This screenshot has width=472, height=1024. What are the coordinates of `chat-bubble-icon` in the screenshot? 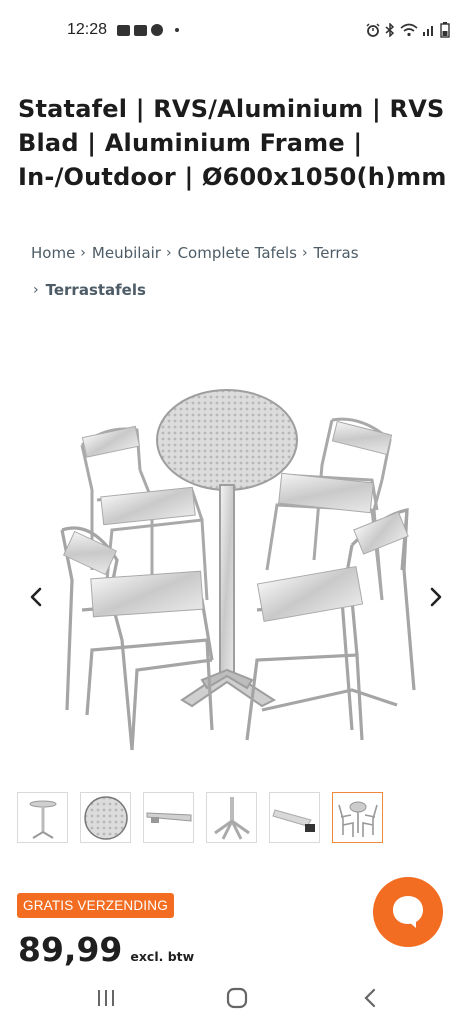 It's located at (408, 912).